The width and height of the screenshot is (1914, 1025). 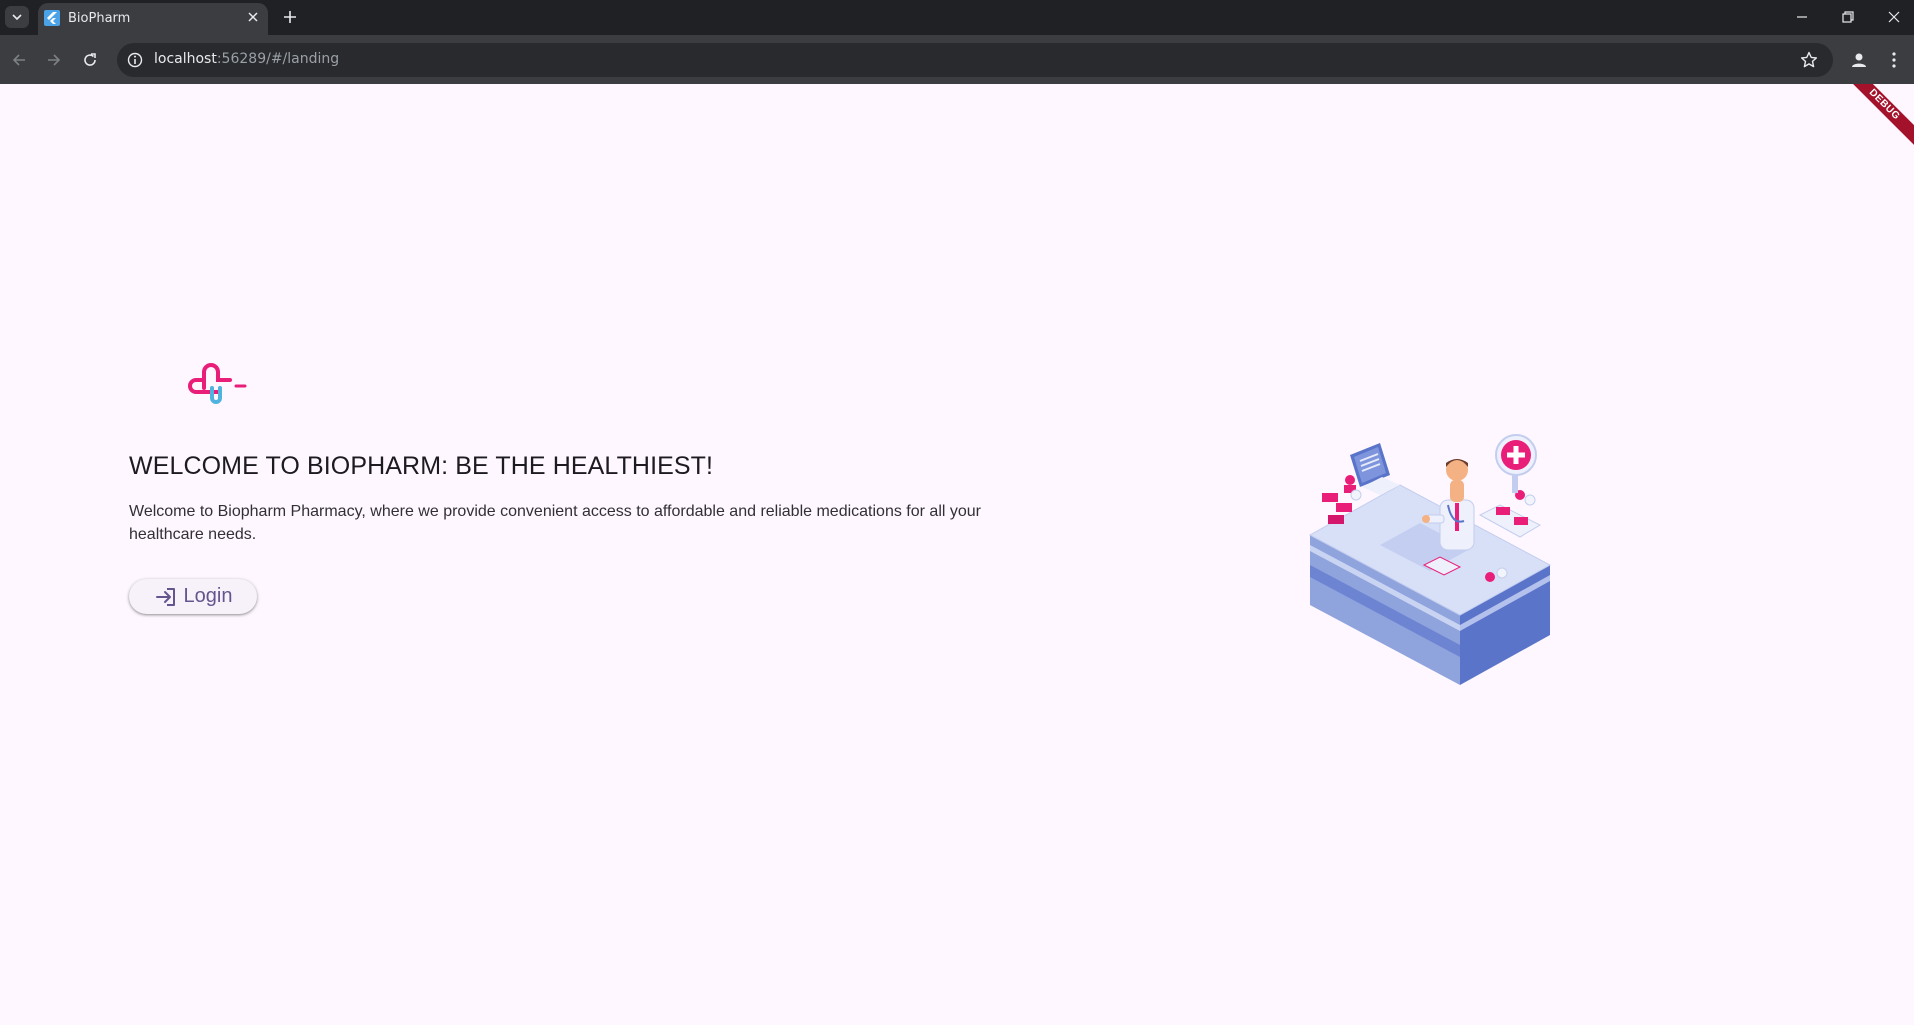 I want to click on close-window-icon, so click(x=1894, y=17).